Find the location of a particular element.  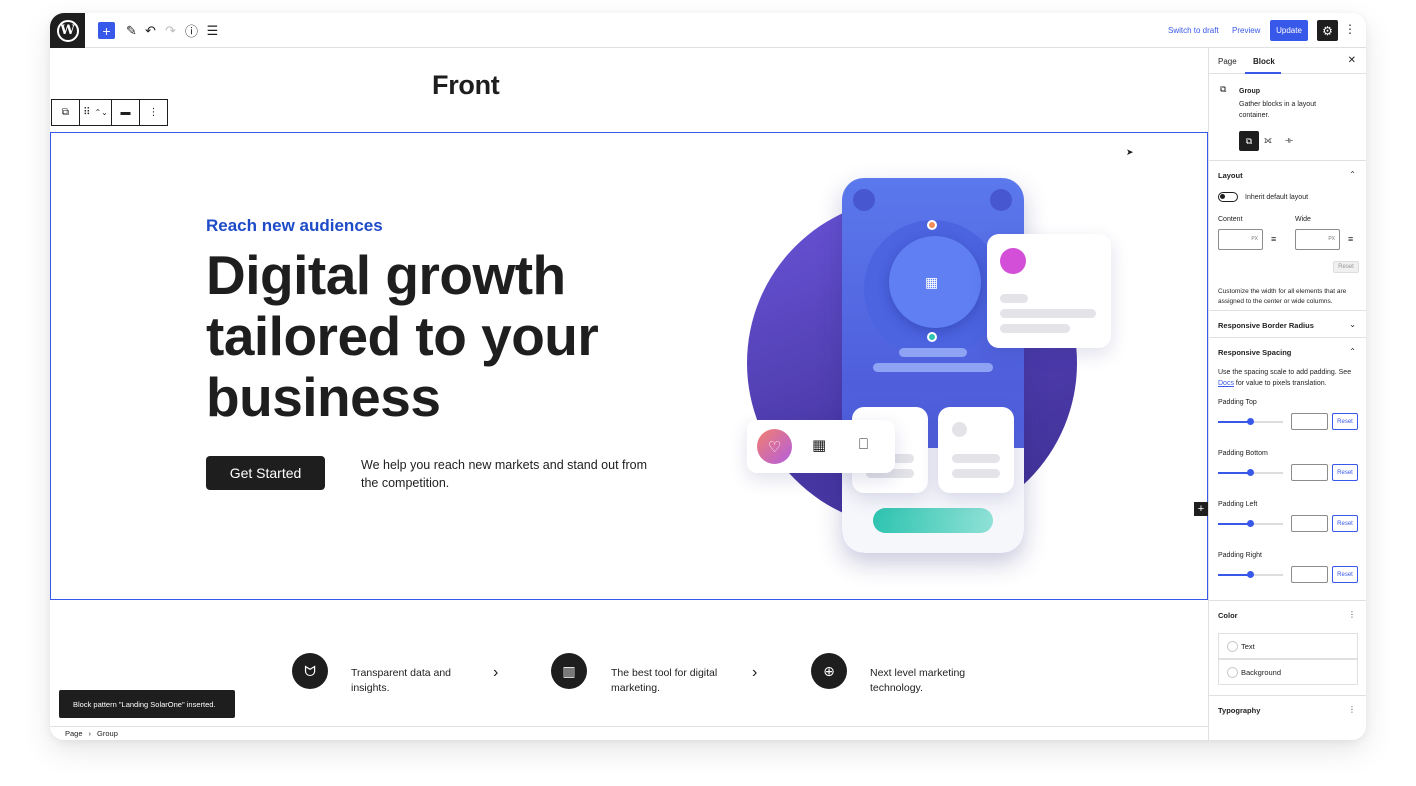

spacing-help-post: for value to pixels translation. is located at coordinates (1280, 383).